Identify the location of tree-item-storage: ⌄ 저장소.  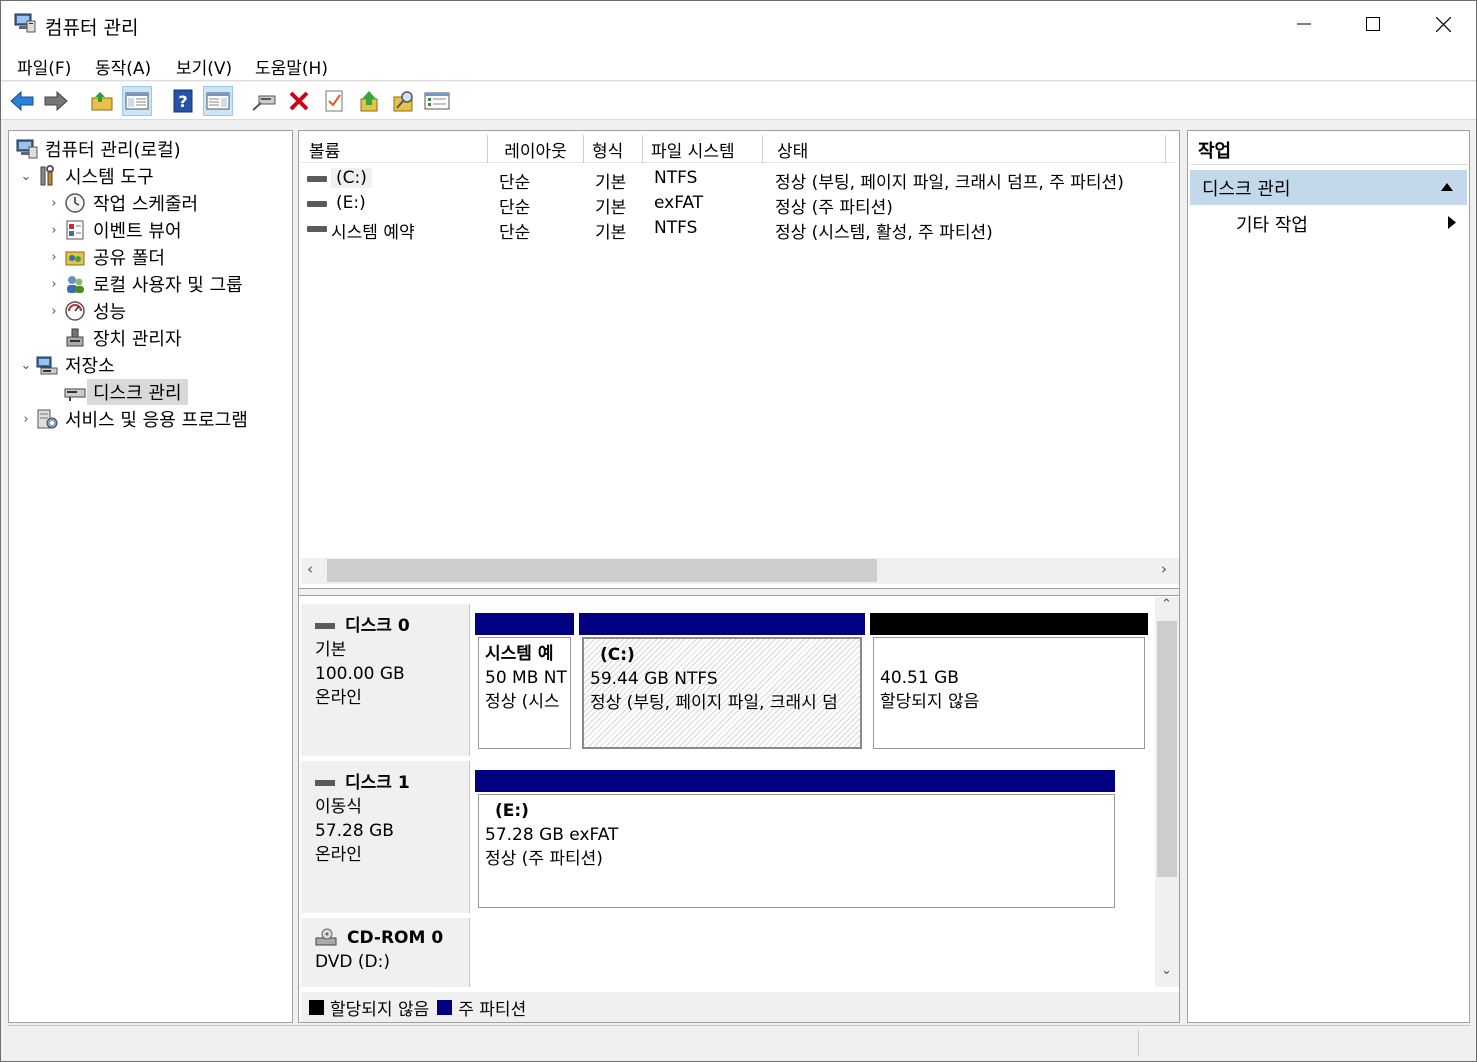
(66, 365).